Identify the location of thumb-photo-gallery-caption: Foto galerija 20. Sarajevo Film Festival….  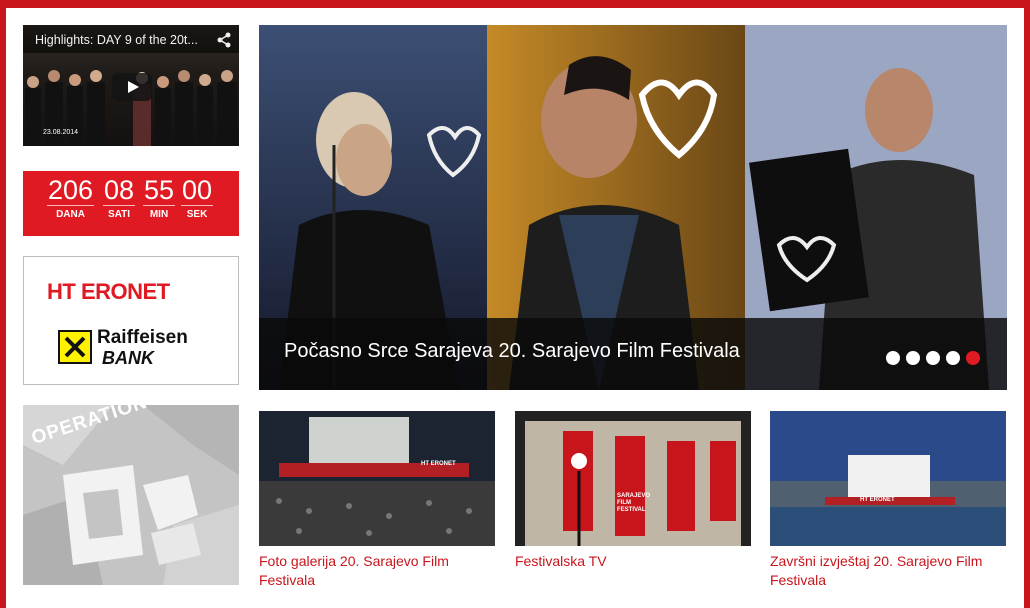
(377, 571).